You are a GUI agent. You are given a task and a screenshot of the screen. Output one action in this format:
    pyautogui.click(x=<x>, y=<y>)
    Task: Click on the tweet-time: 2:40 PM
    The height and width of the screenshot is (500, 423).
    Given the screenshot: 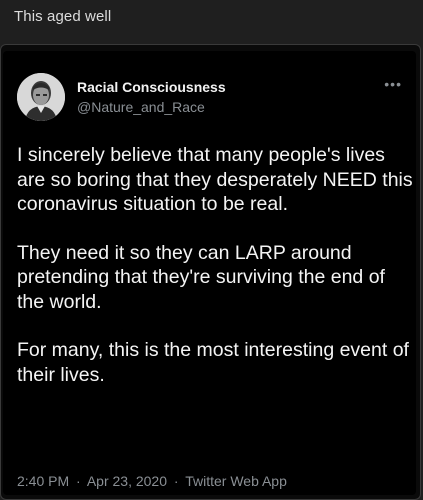 What is the action you would take?
    pyautogui.click(x=43, y=481)
    